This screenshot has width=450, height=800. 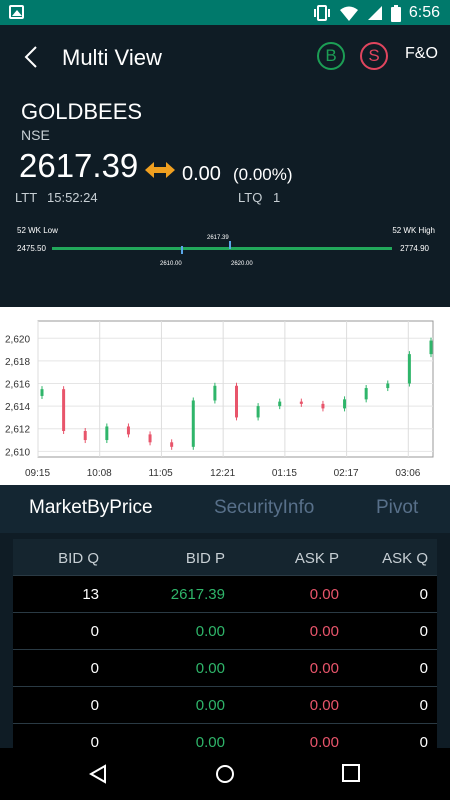 What do you see at coordinates (405, 558) in the screenshot?
I see `col-ask-qty: ASK Q` at bounding box center [405, 558].